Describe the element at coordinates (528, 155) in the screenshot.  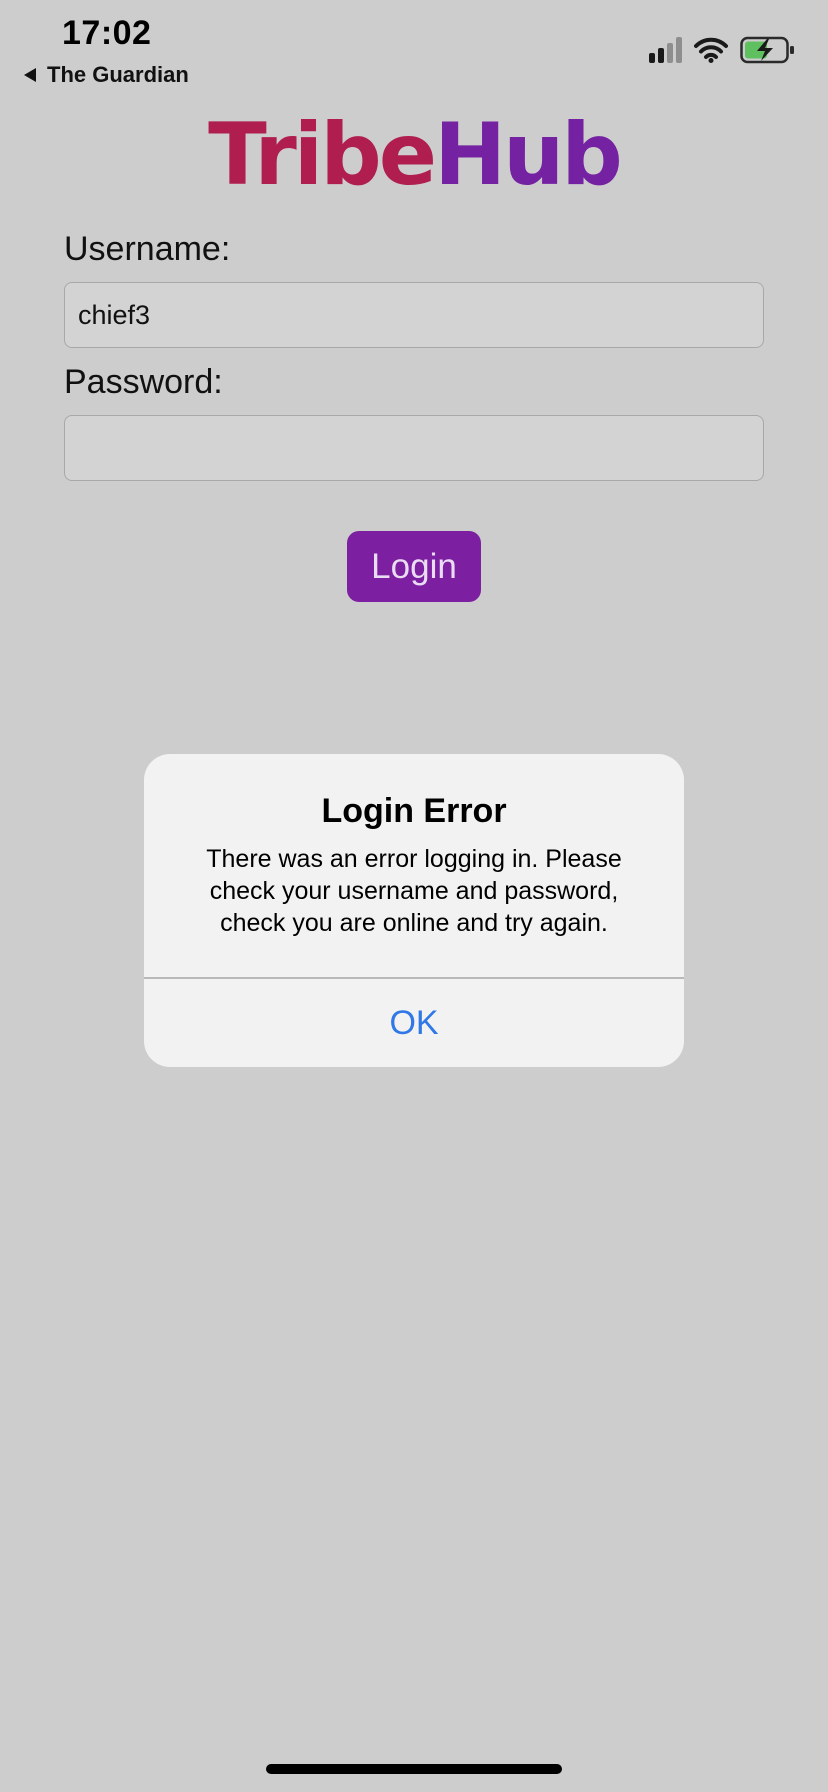
I see `logo-part-hub: Hub` at that location.